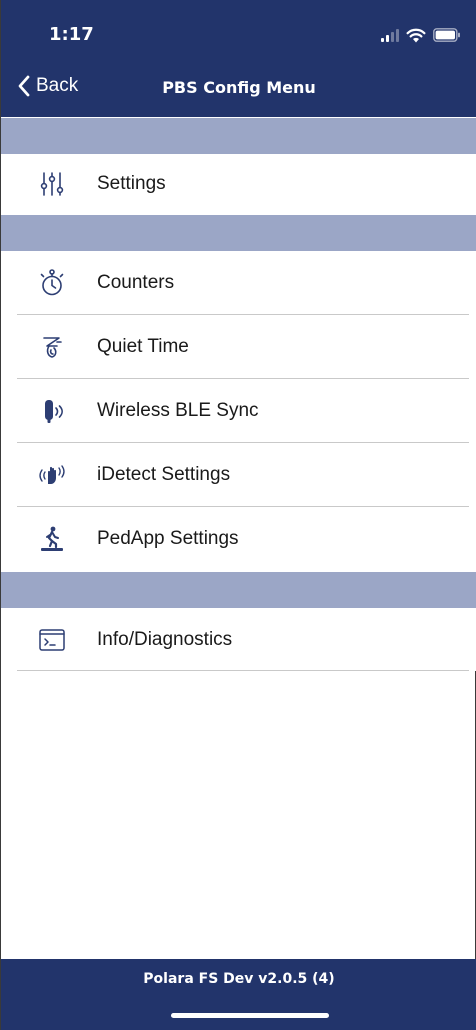 The height and width of the screenshot is (1030, 476). I want to click on status-time: 1:17, so click(71, 34).